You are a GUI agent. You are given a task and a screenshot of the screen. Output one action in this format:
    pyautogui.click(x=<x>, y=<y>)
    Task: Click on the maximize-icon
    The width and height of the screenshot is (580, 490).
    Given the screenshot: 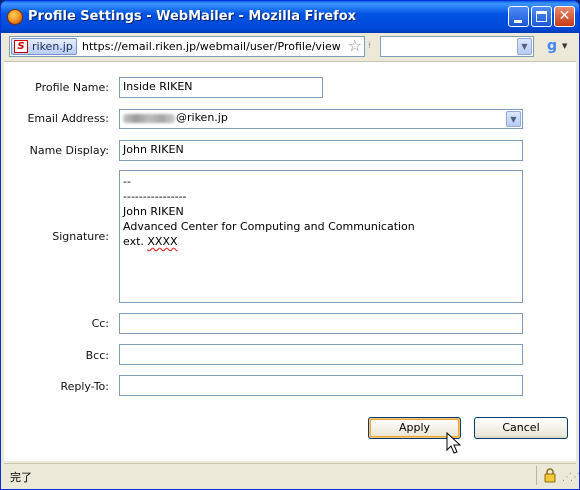 What is the action you would take?
    pyautogui.click(x=541, y=16)
    